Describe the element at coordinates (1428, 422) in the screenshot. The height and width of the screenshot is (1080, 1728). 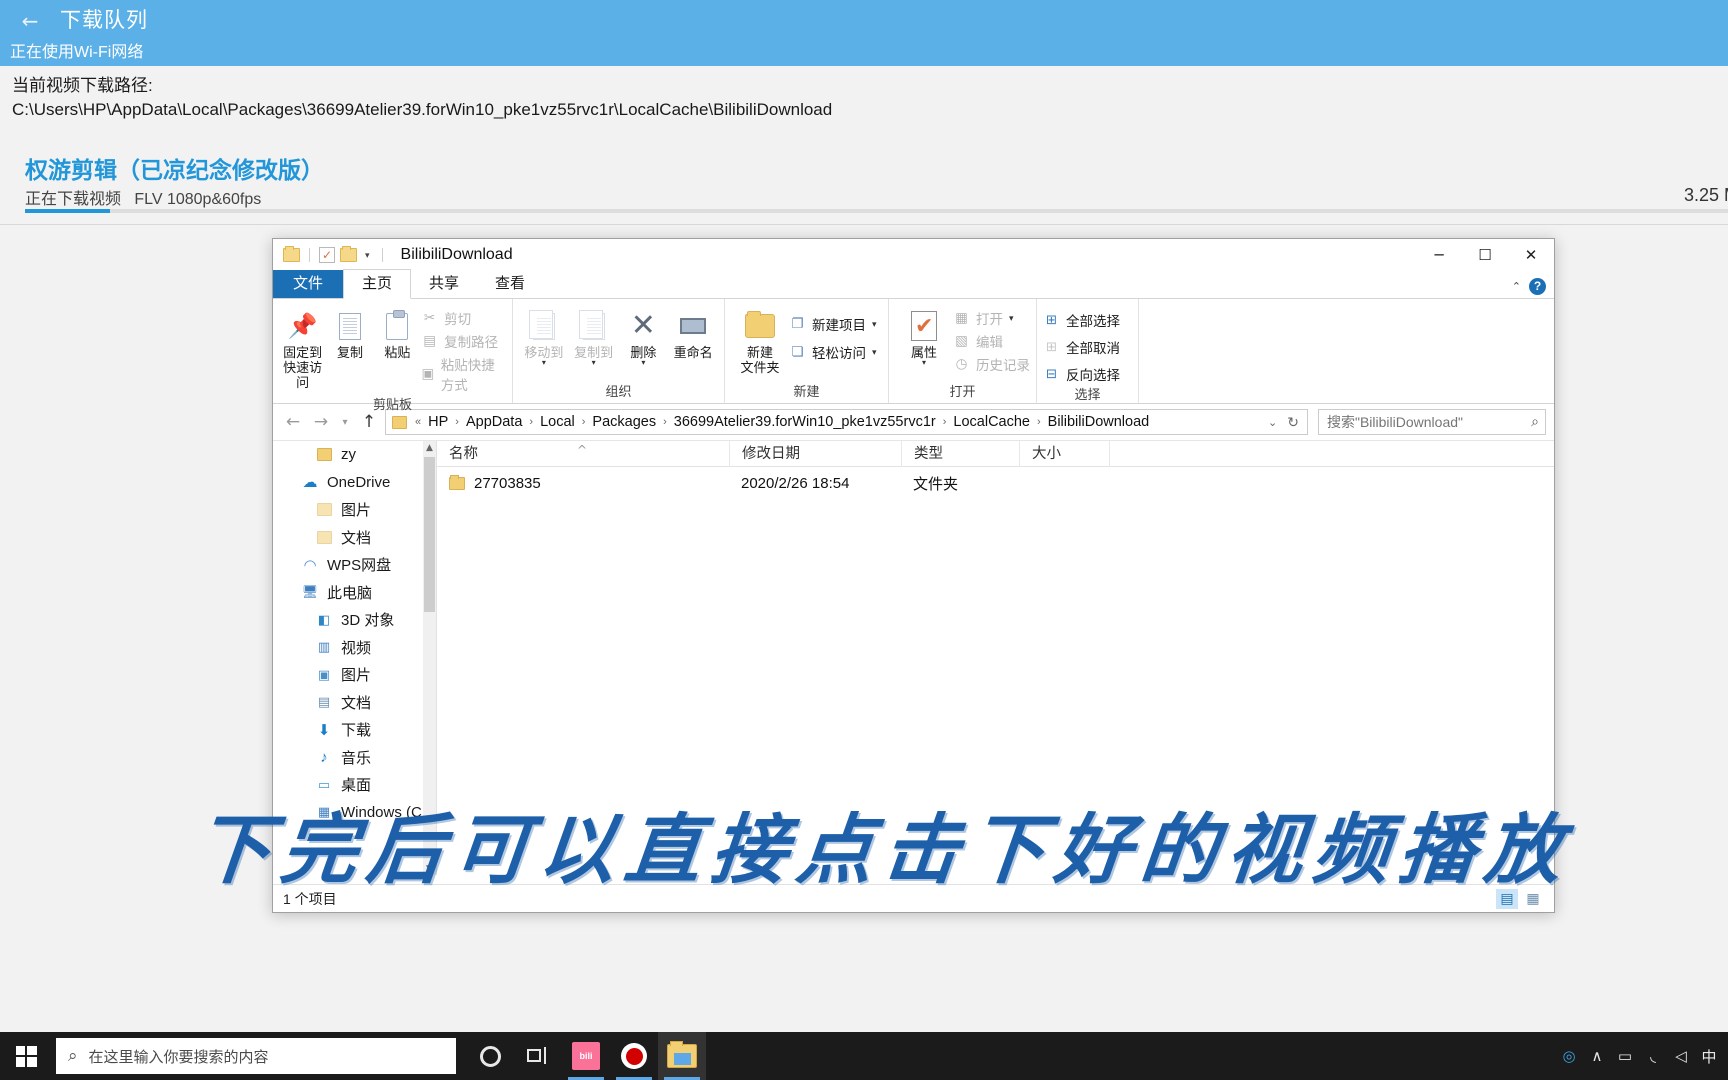
I see `search-input` at that location.